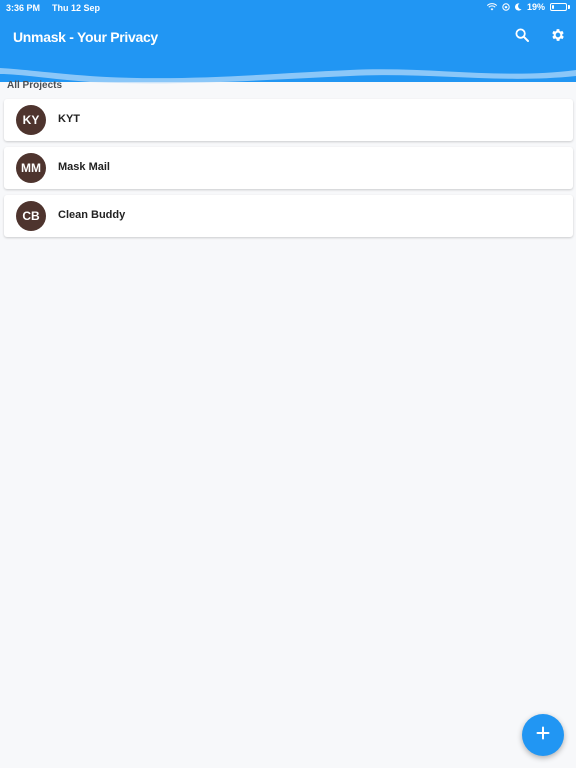 The width and height of the screenshot is (576, 768). I want to click on project-name: Clean Buddy, so click(92, 215).